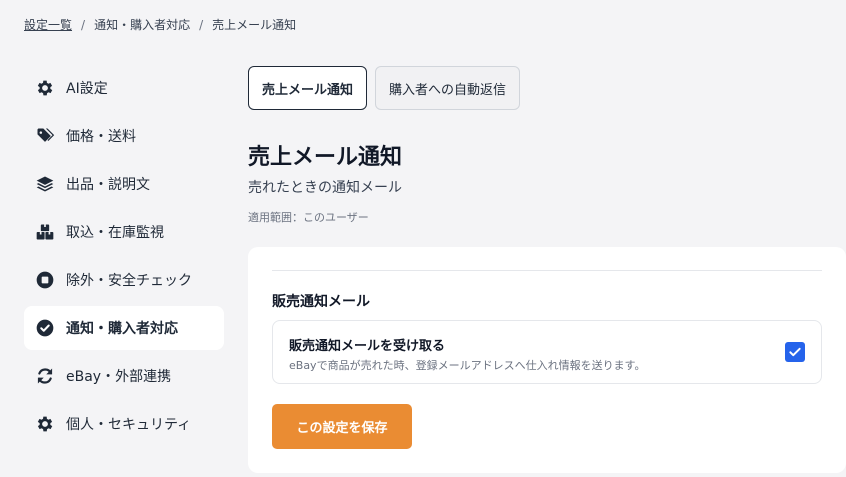 This screenshot has width=846, height=477. What do you see at coordinates (45, 280) in the screenshot?
I see `stop-circle-icon` at bounding box center [45, 280].